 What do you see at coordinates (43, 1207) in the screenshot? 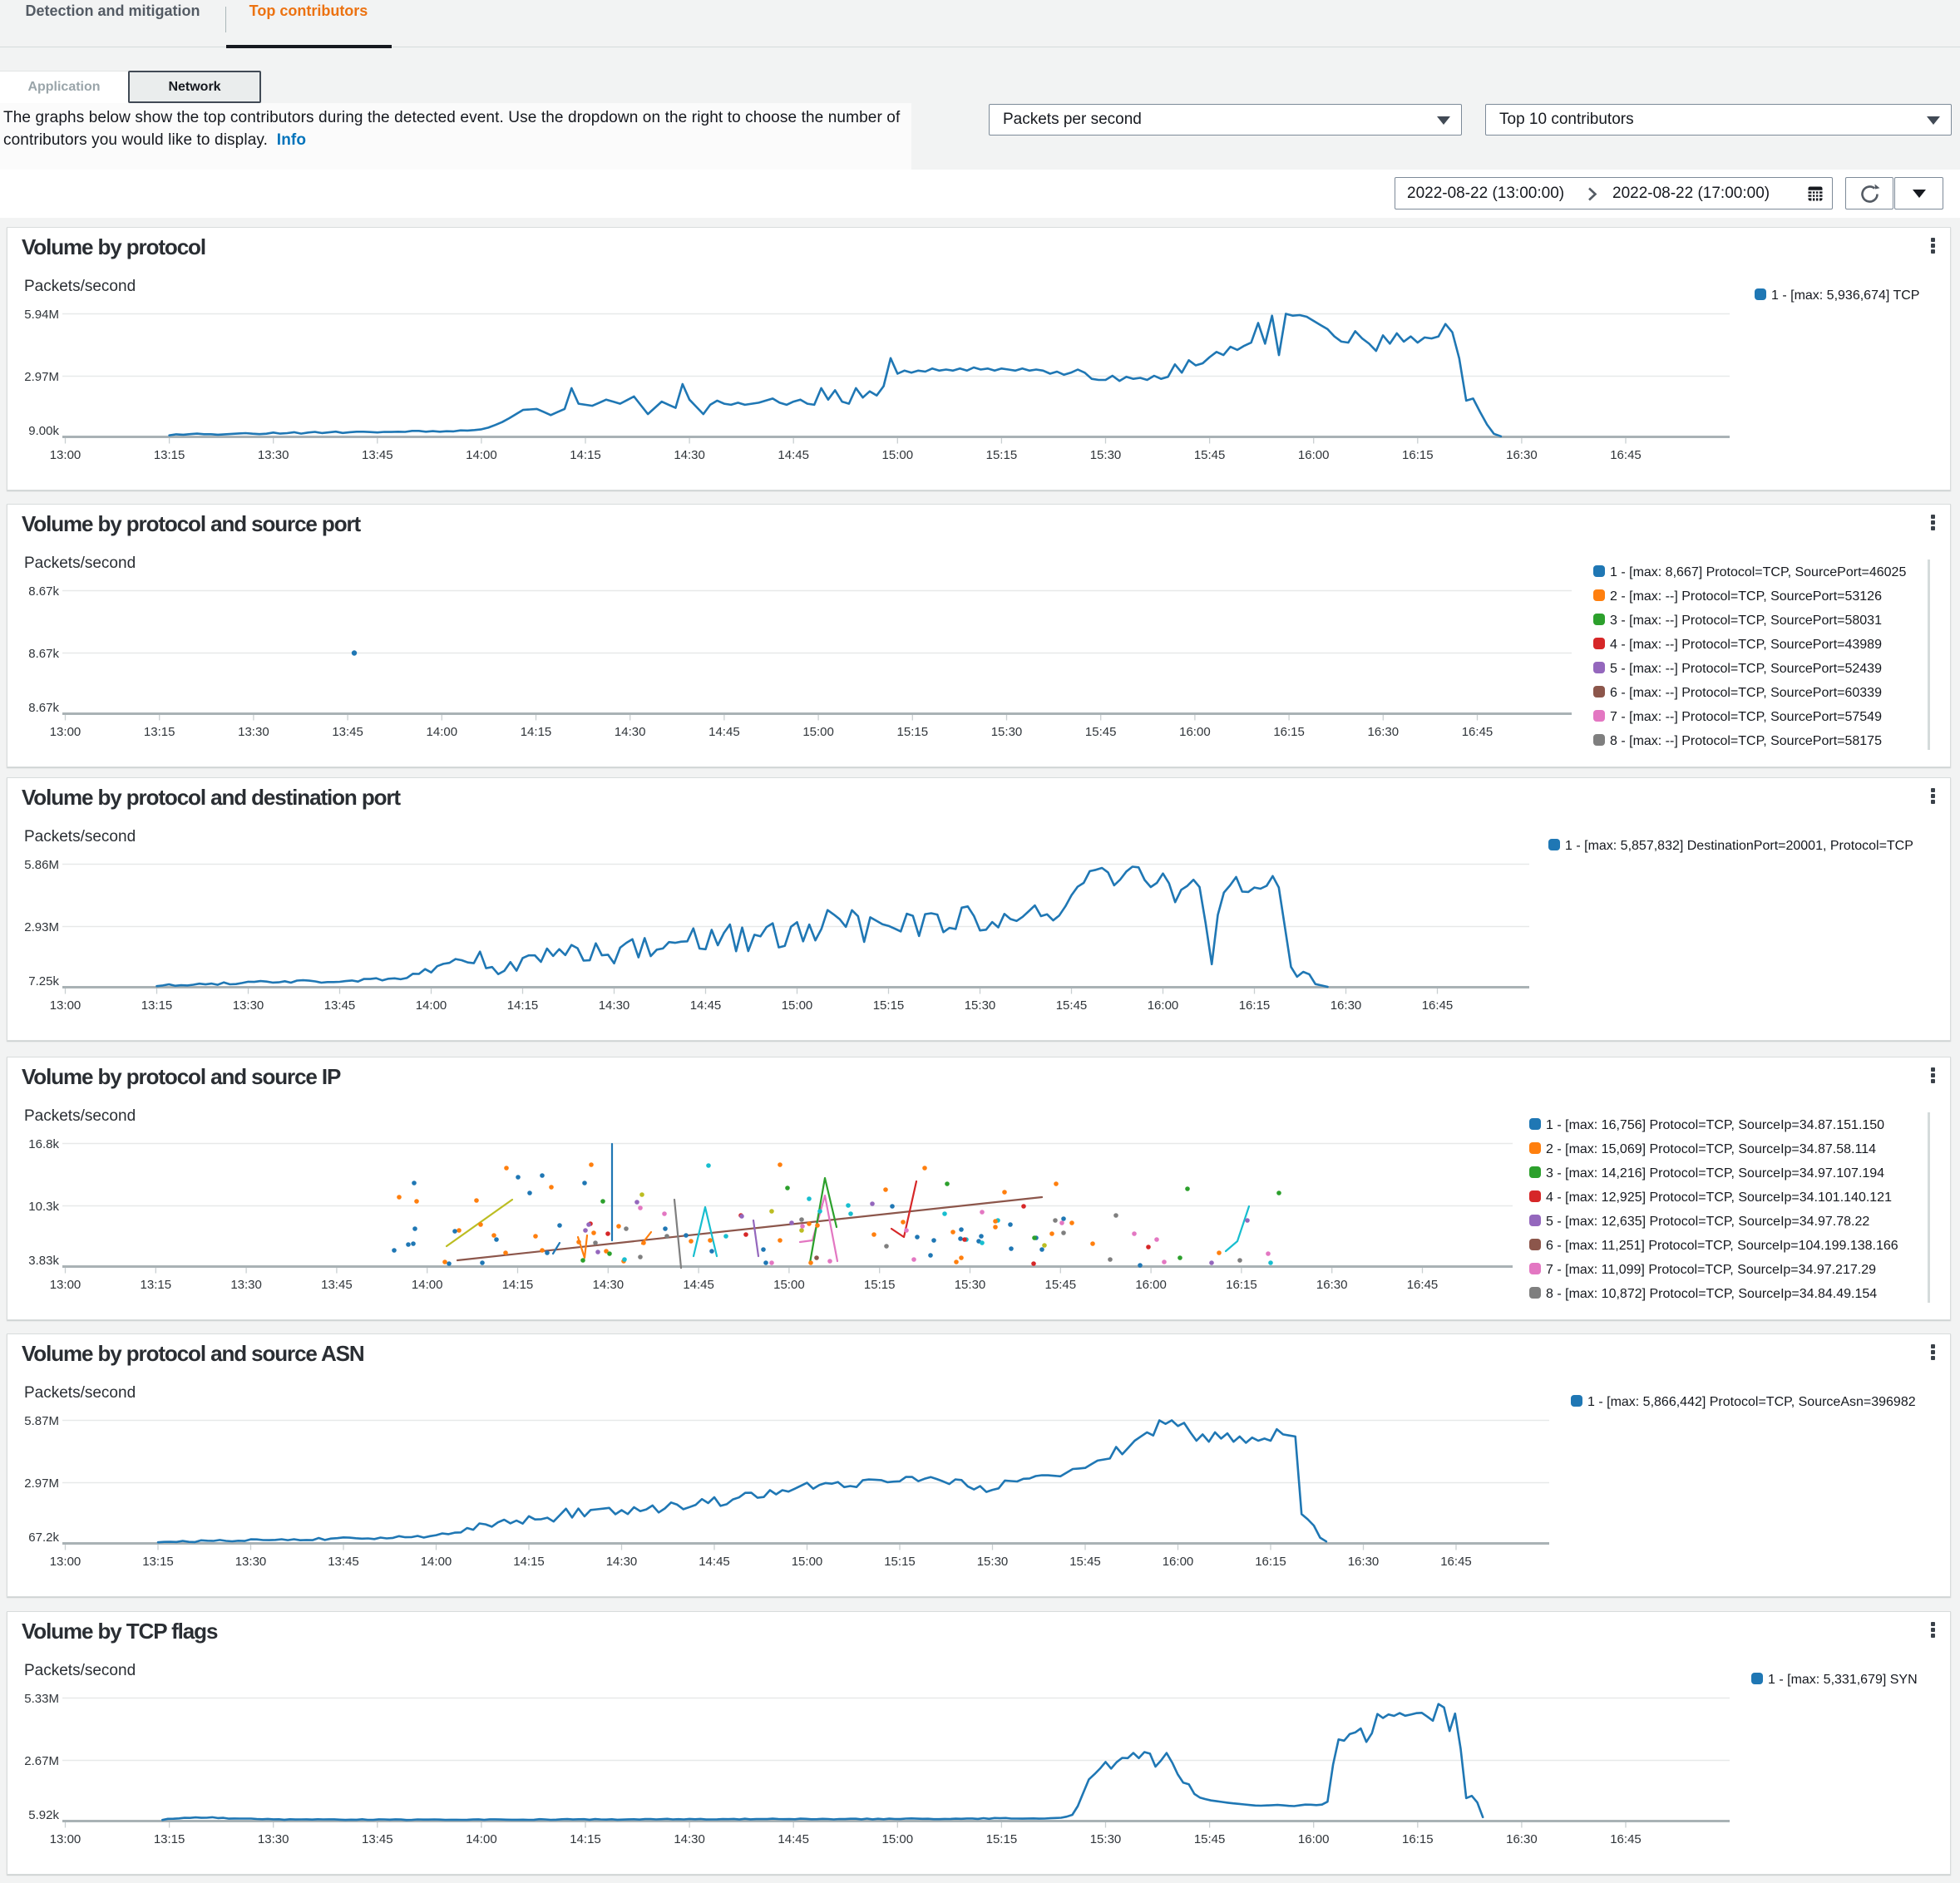
I see `svg-text: 10.3k` at bounding box center [43, 1207].